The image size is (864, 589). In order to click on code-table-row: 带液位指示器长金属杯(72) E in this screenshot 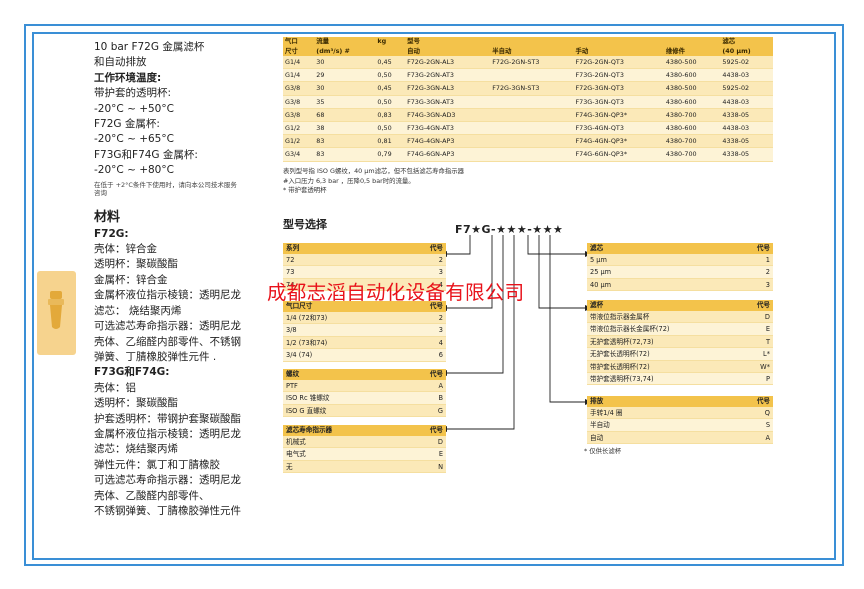, I will do `click(680, 329)`.